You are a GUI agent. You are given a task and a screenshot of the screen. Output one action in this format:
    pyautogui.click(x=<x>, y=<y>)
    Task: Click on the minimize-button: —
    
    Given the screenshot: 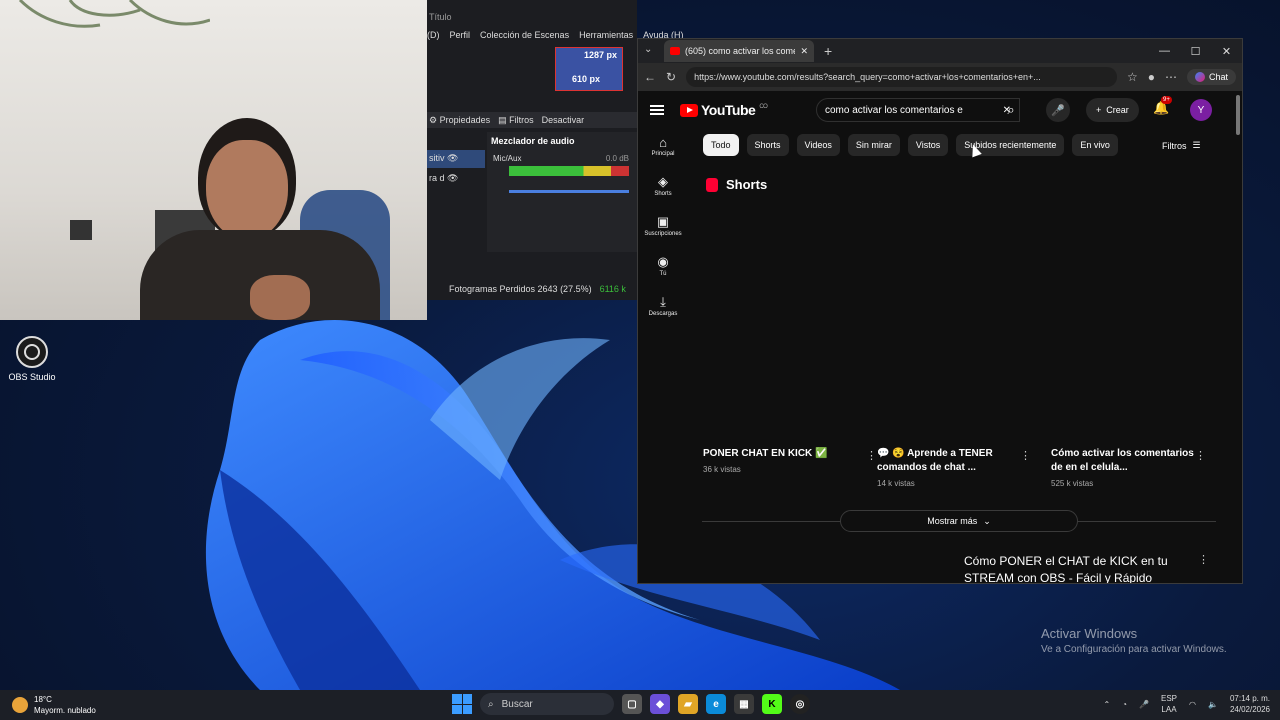 What is the action you would take?
    pyautogui.click(x=1164, y=51)
    